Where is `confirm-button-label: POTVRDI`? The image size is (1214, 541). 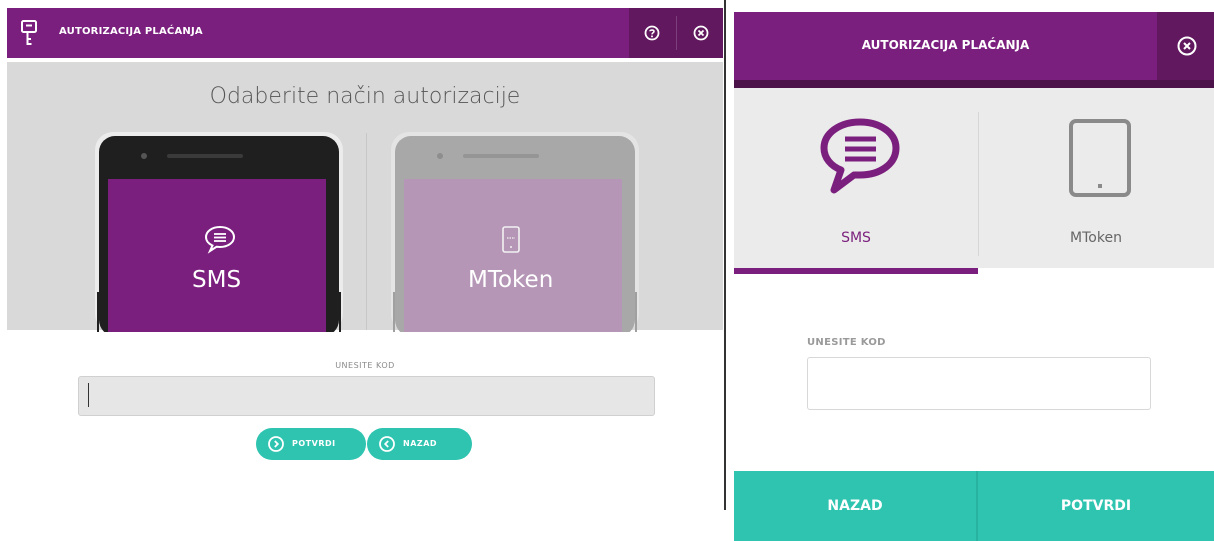
confirm-button-label: POTVRDI is located at coordinates (314, 443).